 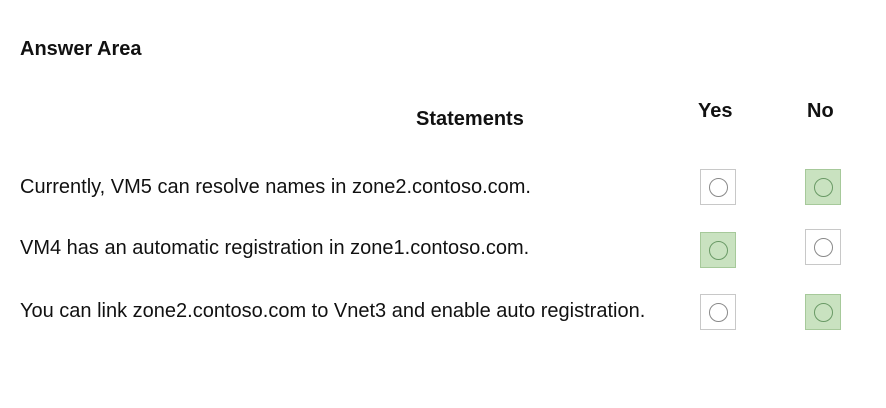 What do you see at coordinates (715, 111) in the screenshot?
I see `yes-column-header: Yes` at bounding box center [715, 111].